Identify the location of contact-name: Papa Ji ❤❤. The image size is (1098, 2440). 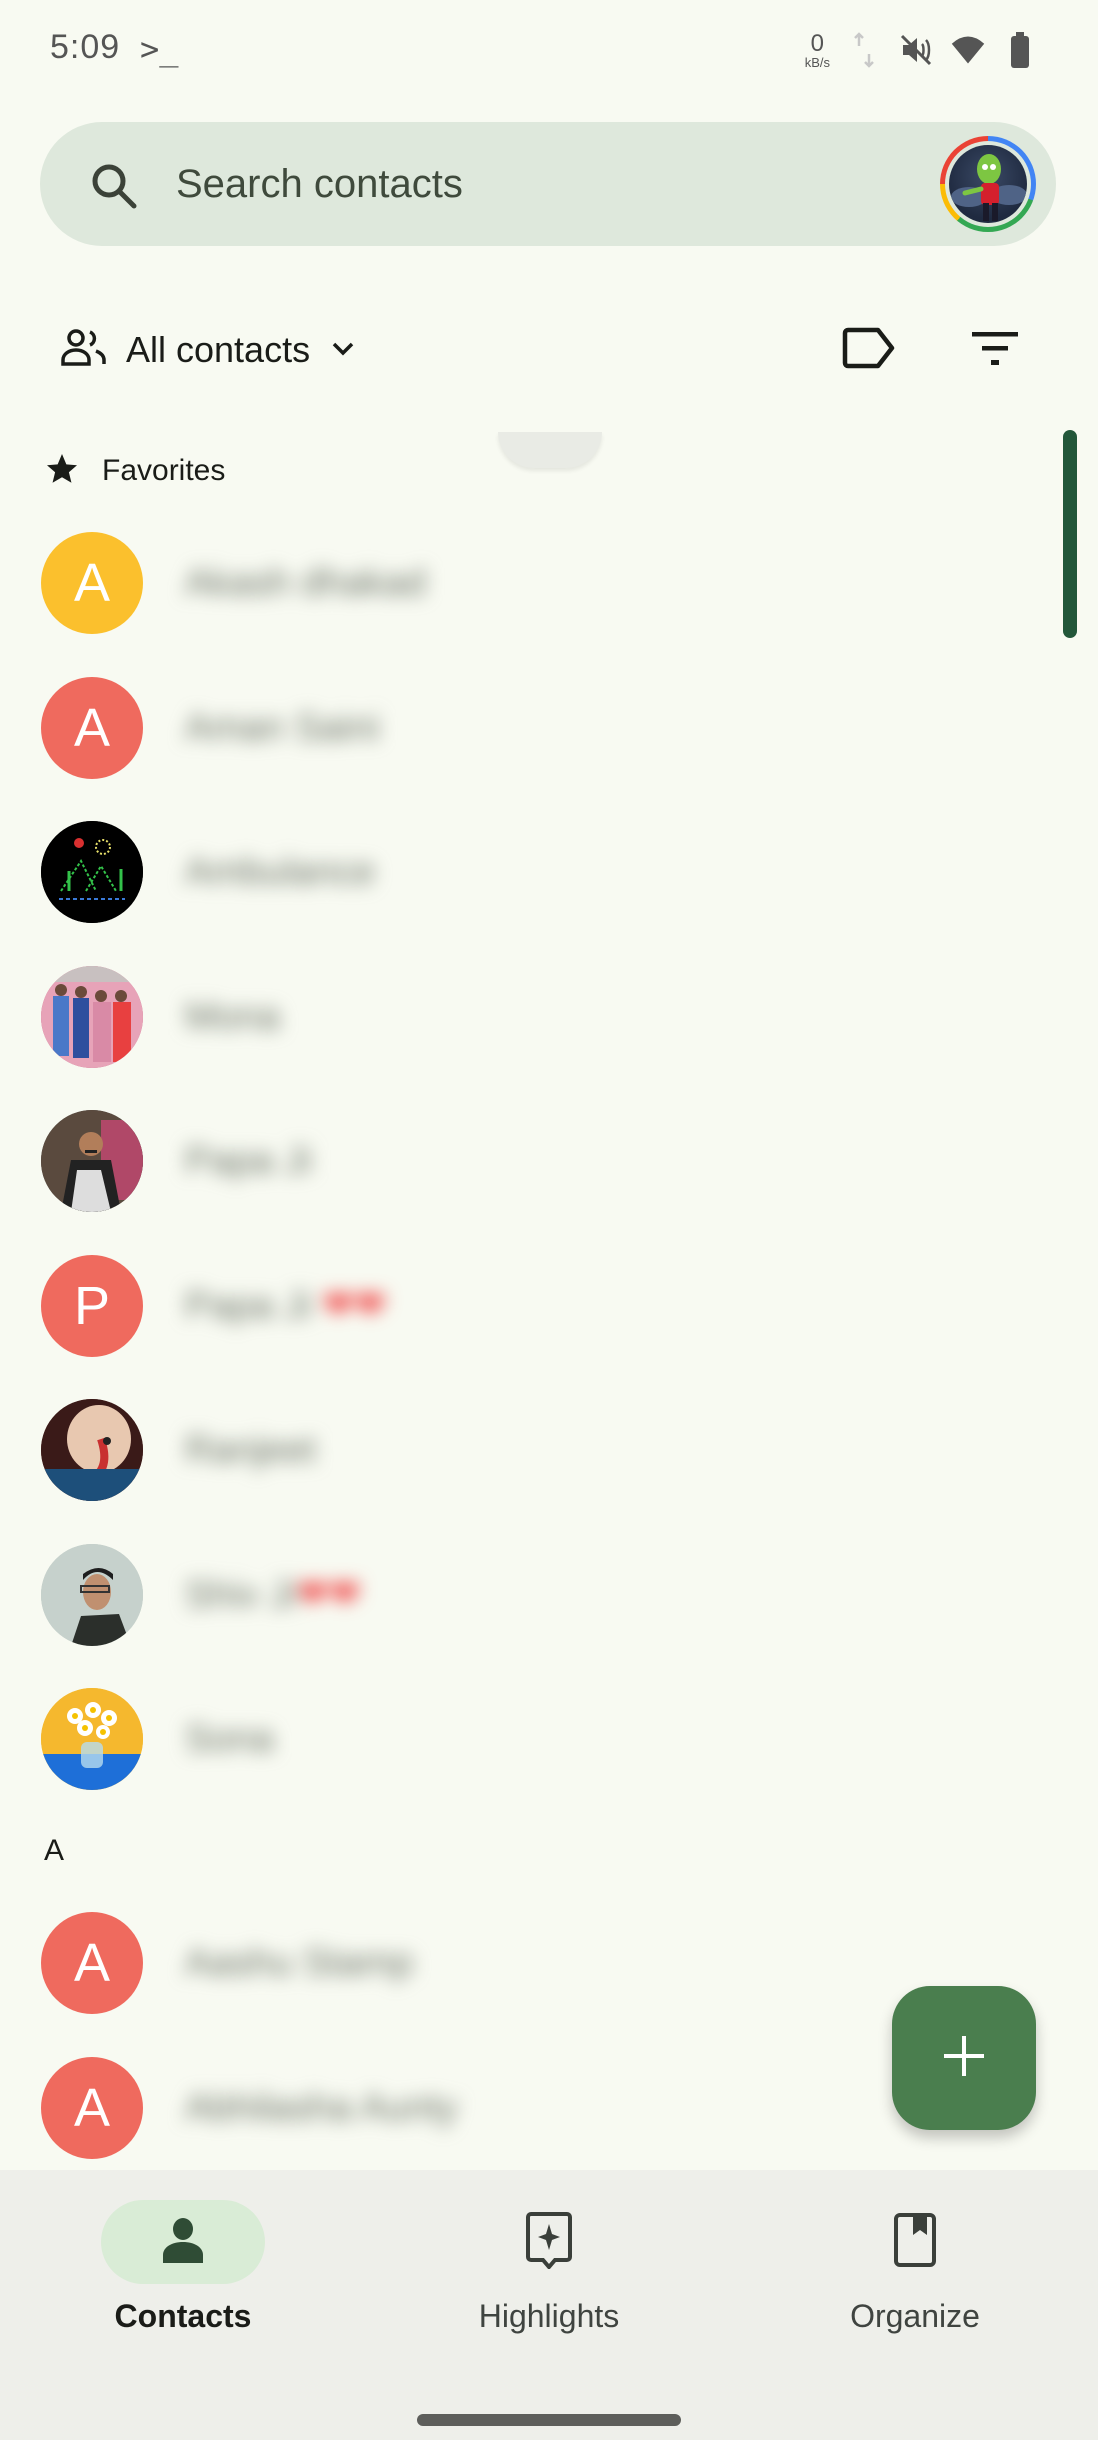
(285, 1306).